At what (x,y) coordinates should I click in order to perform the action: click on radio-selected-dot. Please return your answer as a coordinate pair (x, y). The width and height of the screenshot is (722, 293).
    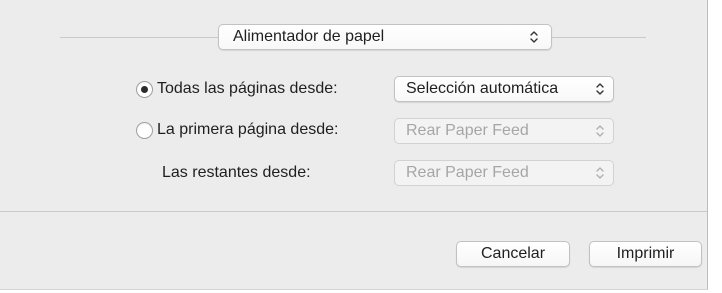
    Looking at the image, I should click on (144, 89).